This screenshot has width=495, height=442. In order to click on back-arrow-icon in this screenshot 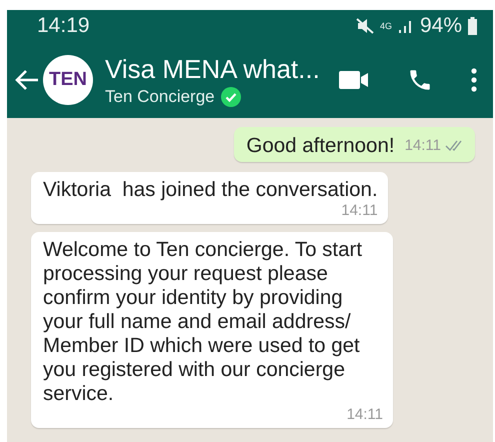, I will do `click(27, 80)`.